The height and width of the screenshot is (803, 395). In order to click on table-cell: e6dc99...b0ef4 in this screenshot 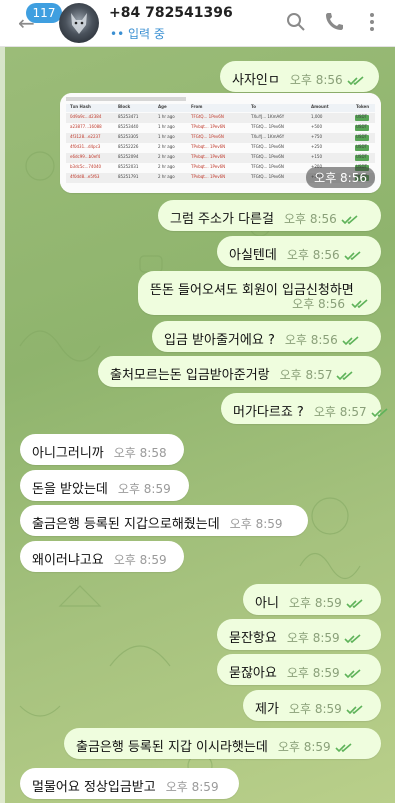, I will do `click(85, 156)`.